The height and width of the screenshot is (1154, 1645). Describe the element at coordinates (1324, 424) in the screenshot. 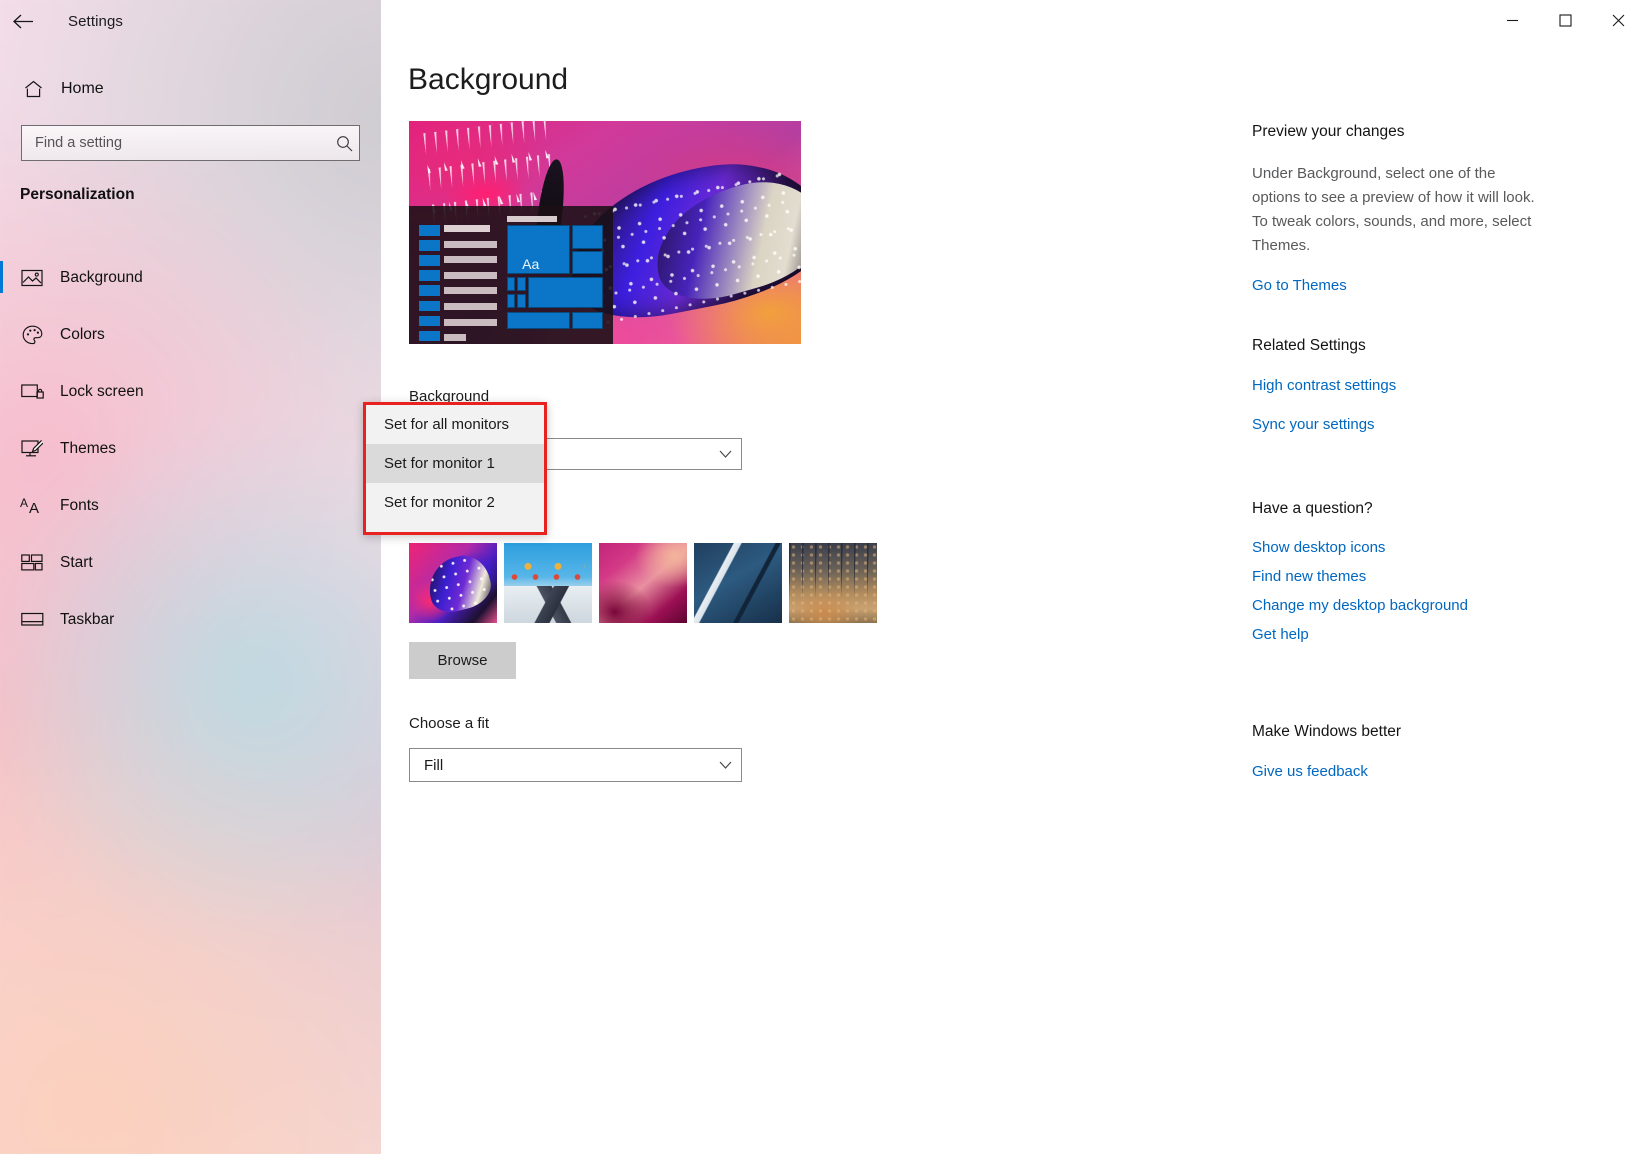

I see `sync-your-settings-link: Sync your settings` at that location.